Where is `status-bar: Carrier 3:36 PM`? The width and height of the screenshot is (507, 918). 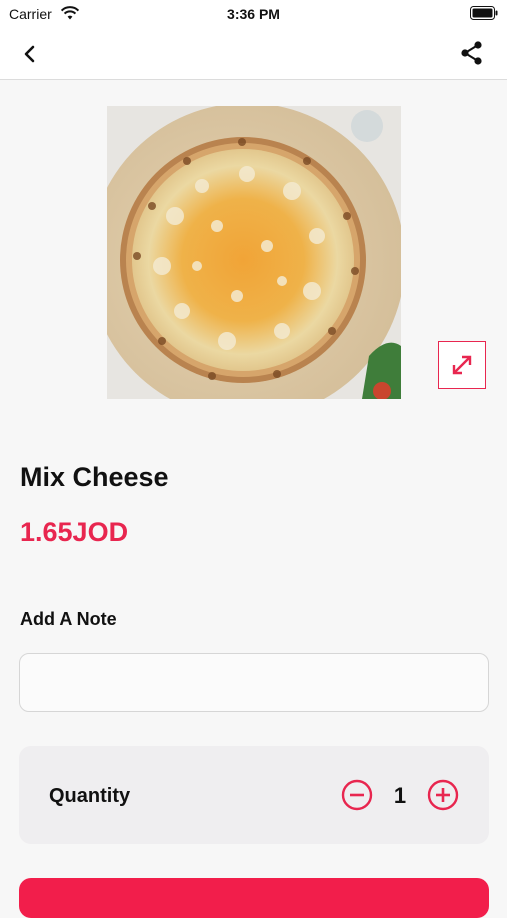 status-bar: Carrier 3:36 PM is located at coordinates (253, 14).